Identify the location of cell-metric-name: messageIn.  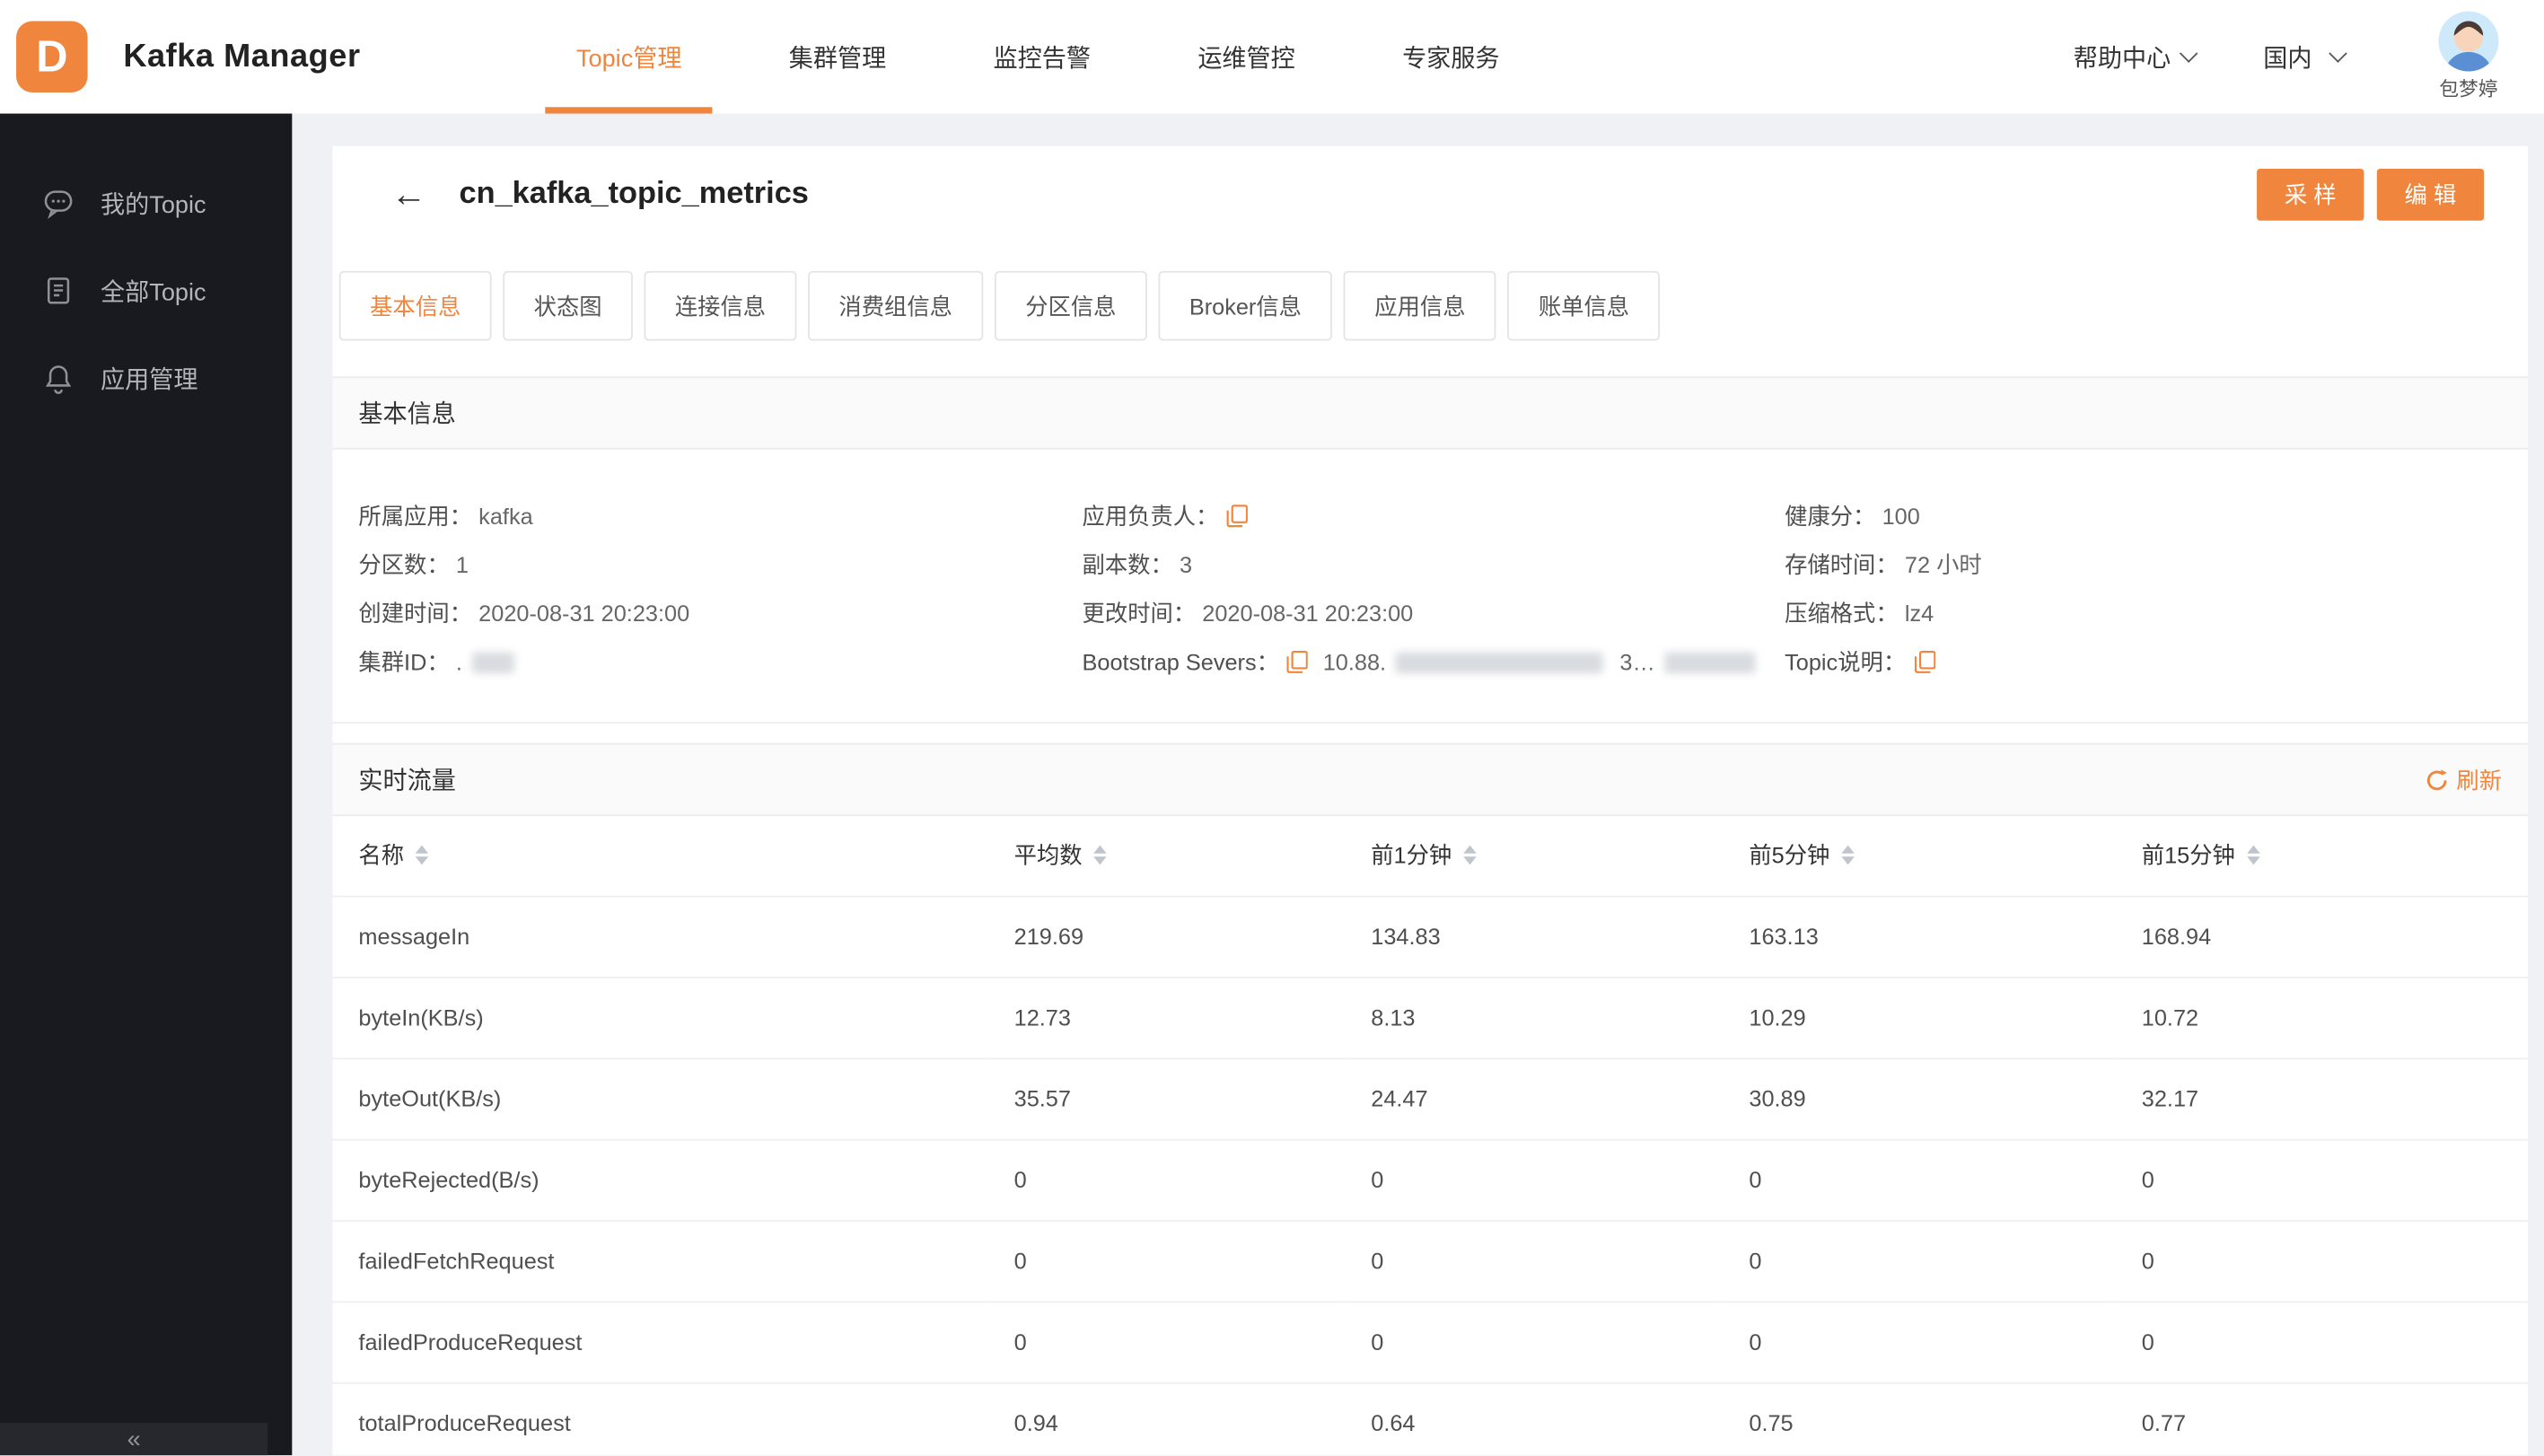
(660, 937).